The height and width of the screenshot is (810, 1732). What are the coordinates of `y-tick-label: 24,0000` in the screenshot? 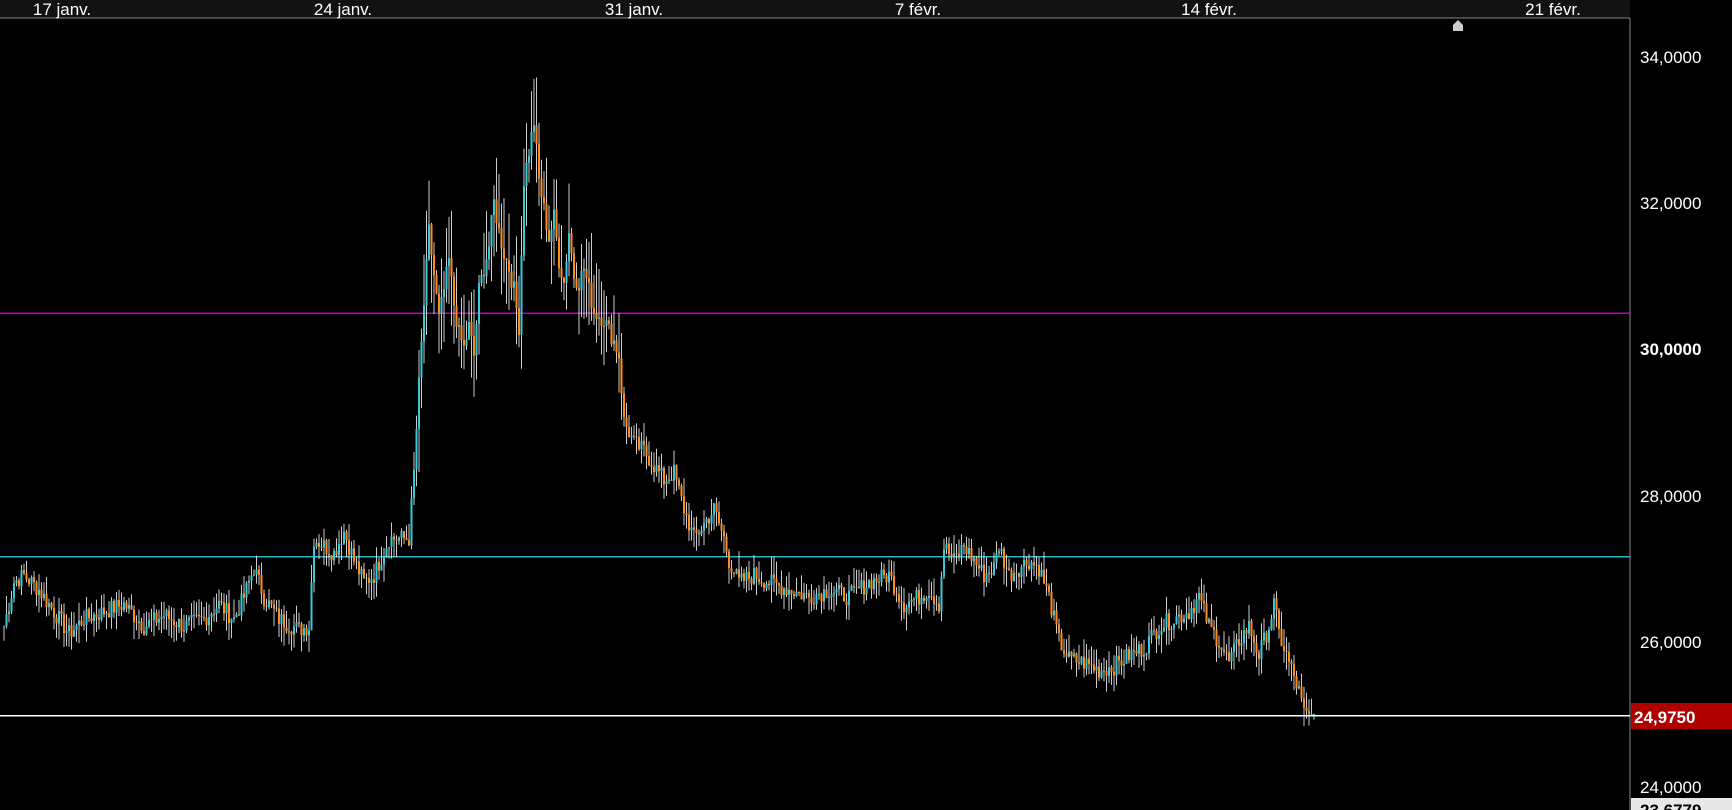 It's located at (1670, 787).